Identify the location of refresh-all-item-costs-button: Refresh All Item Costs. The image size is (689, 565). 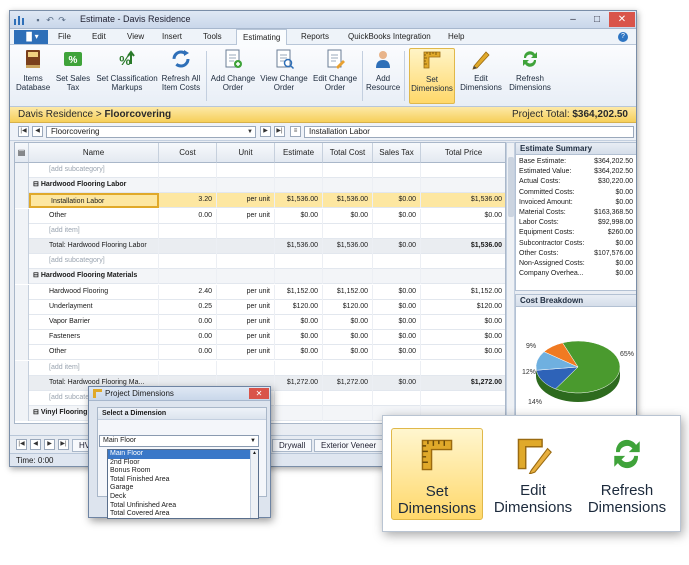
(181, 76).